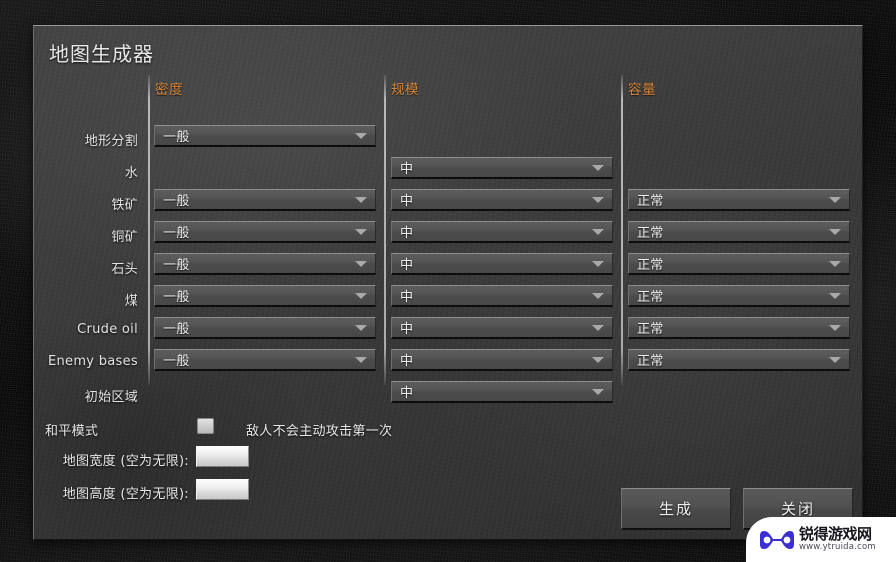 The image size is (896, 562). I want to click on watermark-url: www.ytruida.com, so click(837, 546).